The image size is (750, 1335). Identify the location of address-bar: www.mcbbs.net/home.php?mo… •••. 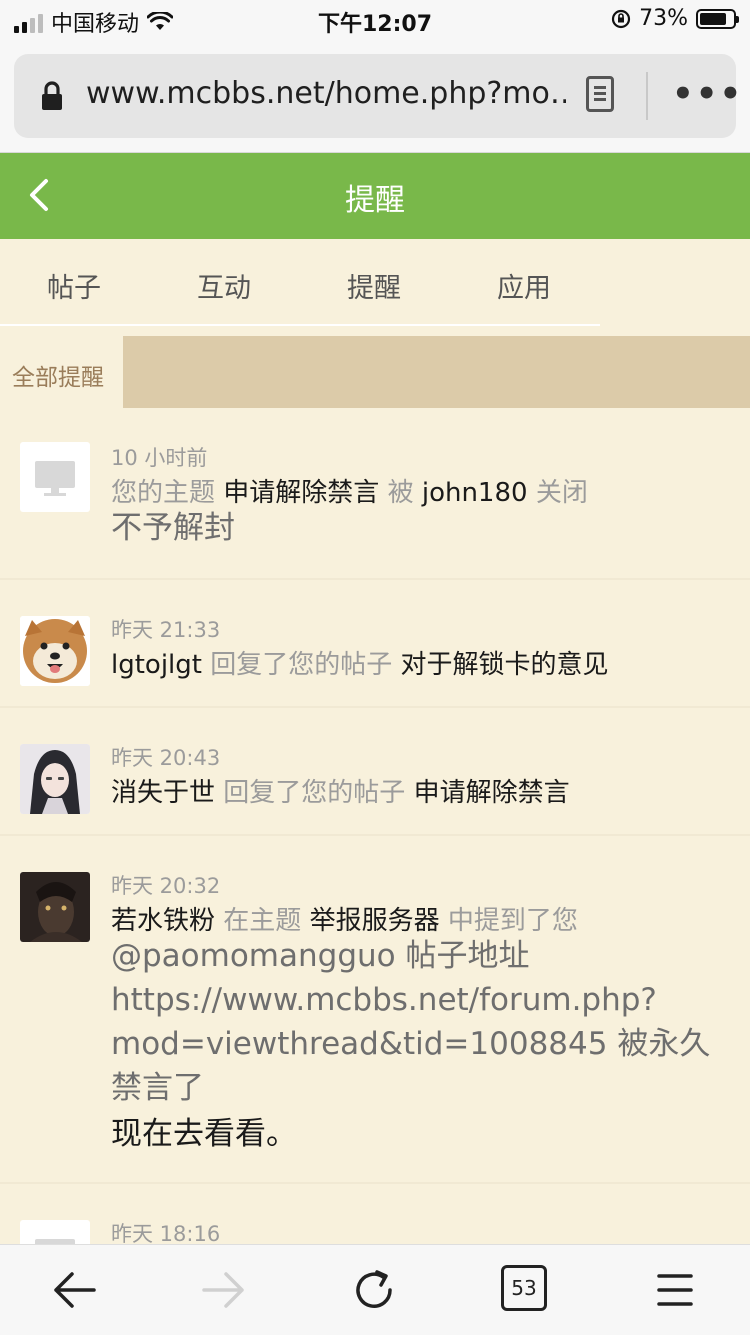
(377, 96).